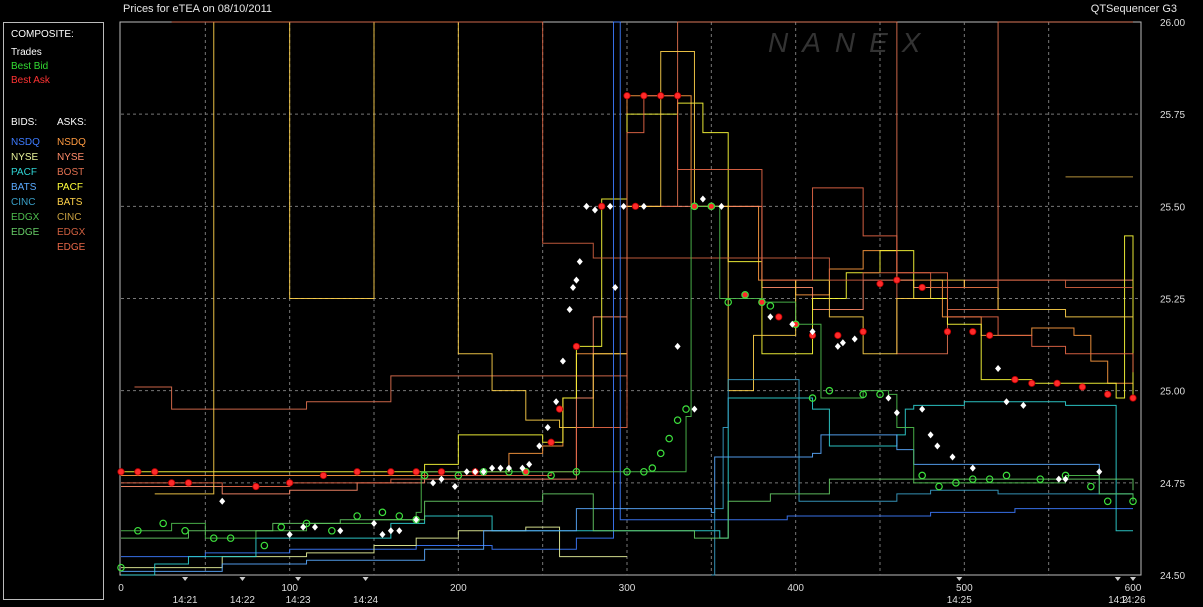  Describe the element at coordinates (365, 600) in the screenshot. I see `time-tick-label: 14:24` at that location.